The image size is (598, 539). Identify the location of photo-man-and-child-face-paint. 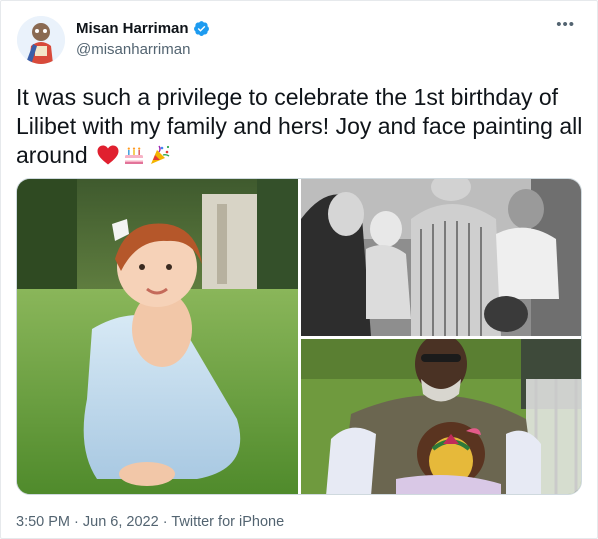
(441, 416).